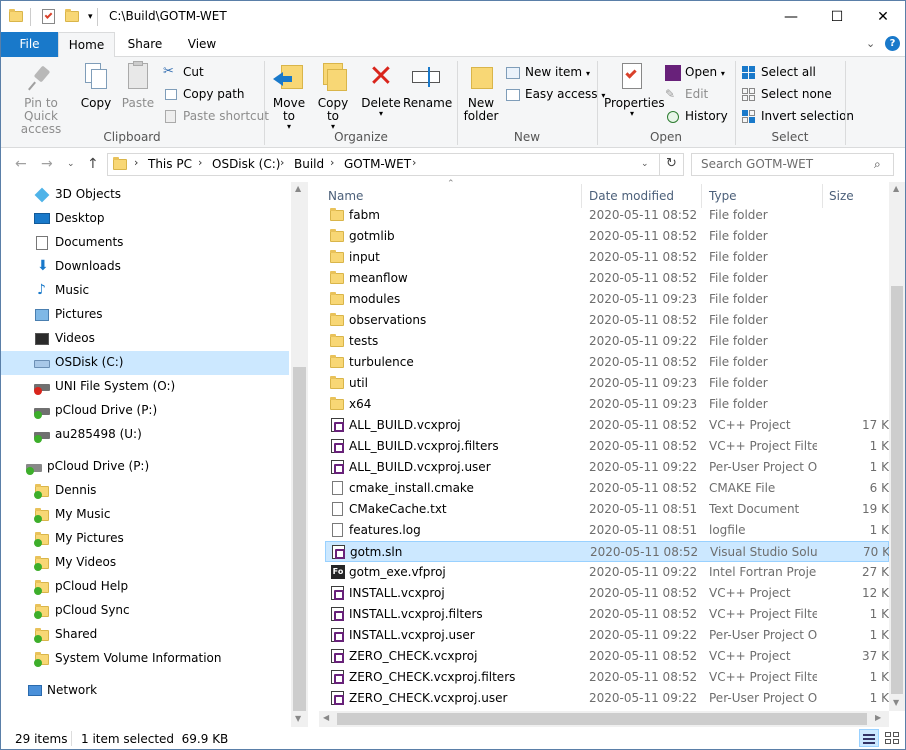 Image resolution: width=906 pixels, height=750 pixels. Describe the element at coordinates (791, 16) in the screenshot. I see `minimize-button: —` at that location.